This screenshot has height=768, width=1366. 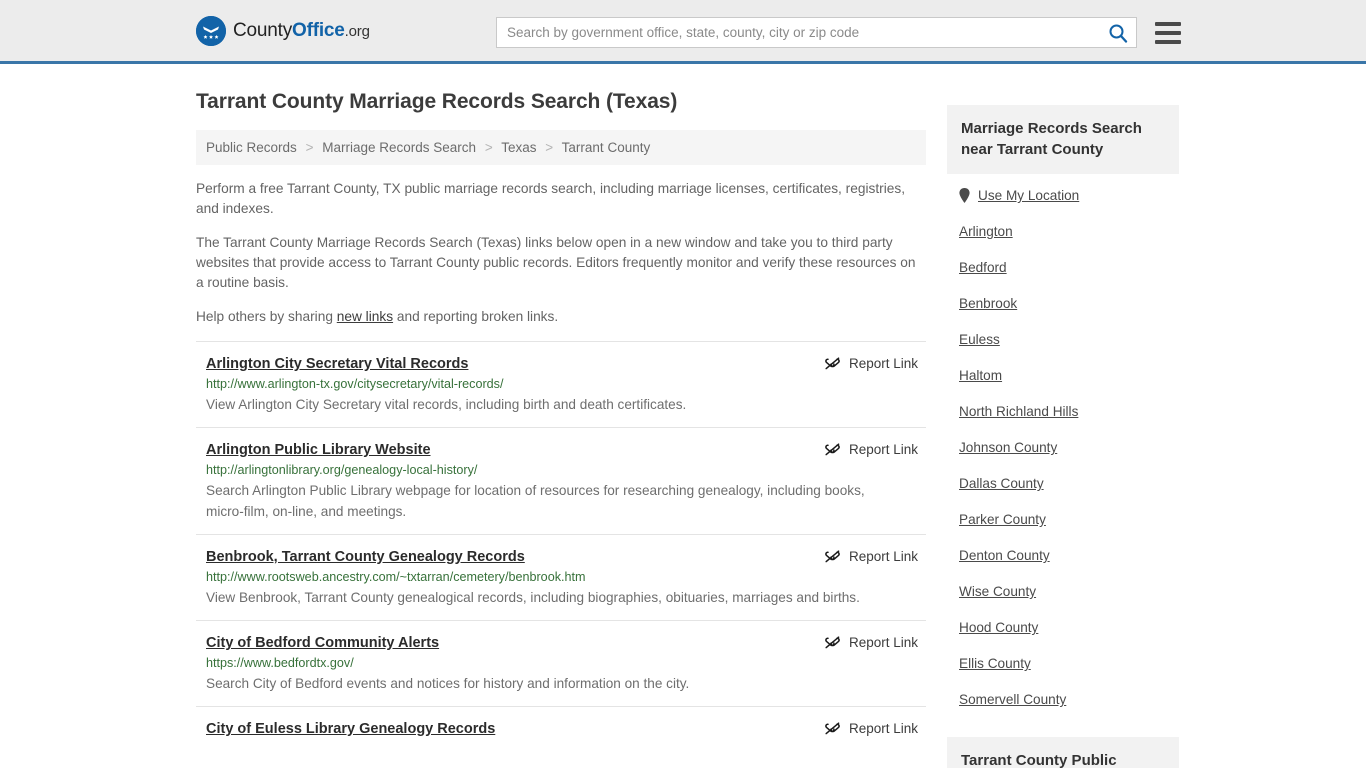 I want to click on breadcrumb-item-tarrant-county: Tarrant County, so click(x=606, y=147).